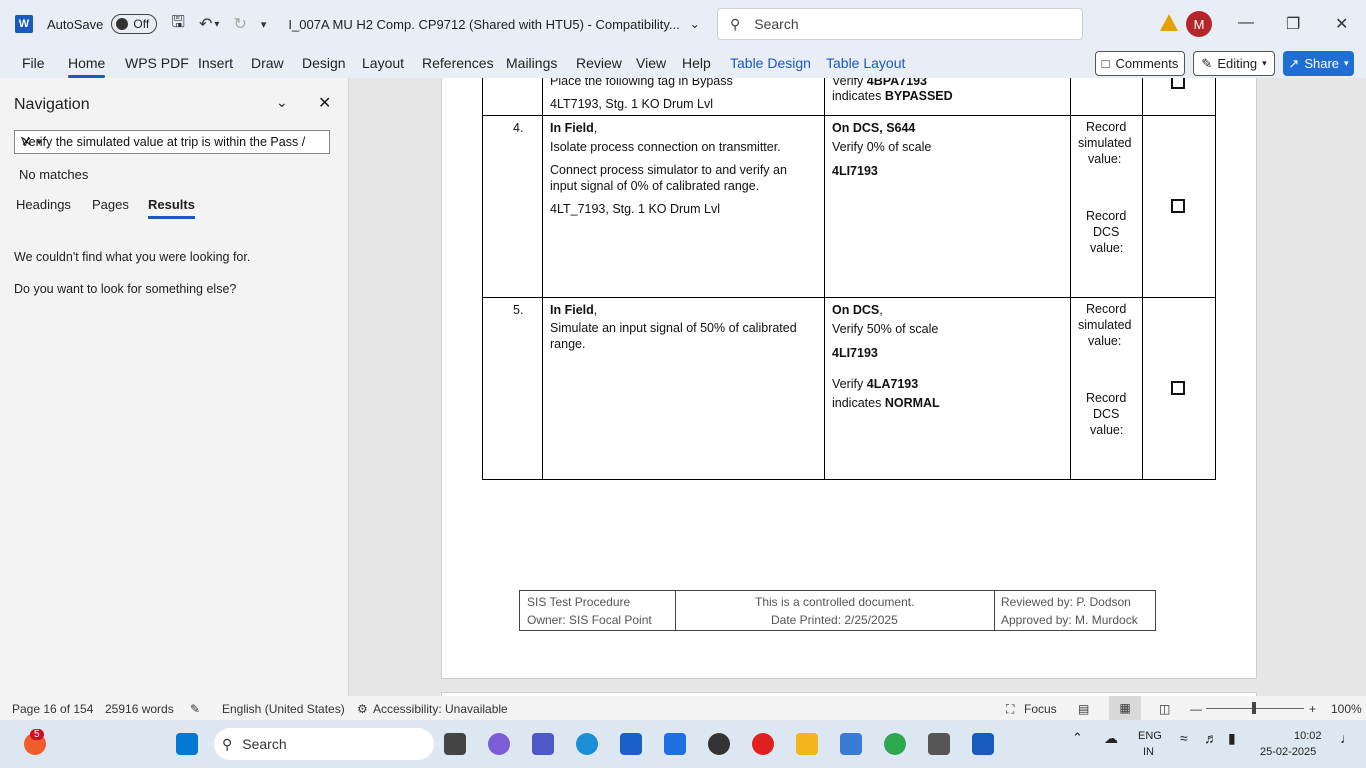  Describe the element at coordinates (455, 744) in the screenshot. I see `task-view-icon` at that location.